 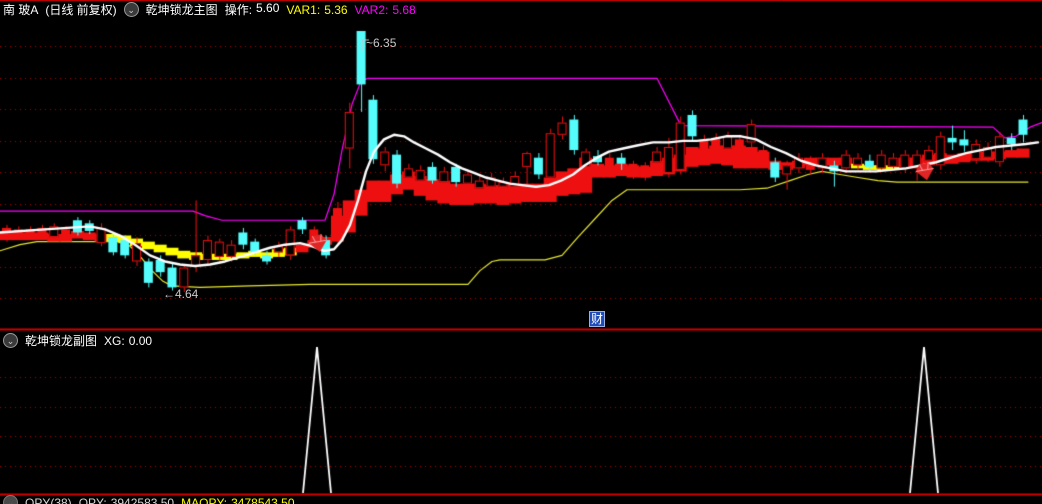 What do you see at coordinates (21, 10) in the screenshot?
I see `symbol-name: 南 玻А` at bounding box center [21, 10].